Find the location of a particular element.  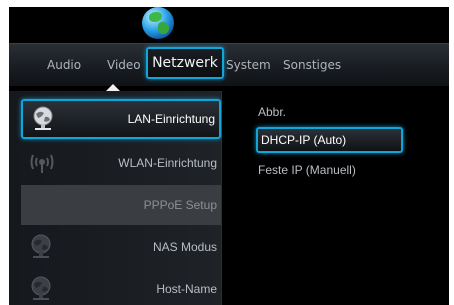

tab-netzwerk: Netzwerk is located at coordinates (185, 63).